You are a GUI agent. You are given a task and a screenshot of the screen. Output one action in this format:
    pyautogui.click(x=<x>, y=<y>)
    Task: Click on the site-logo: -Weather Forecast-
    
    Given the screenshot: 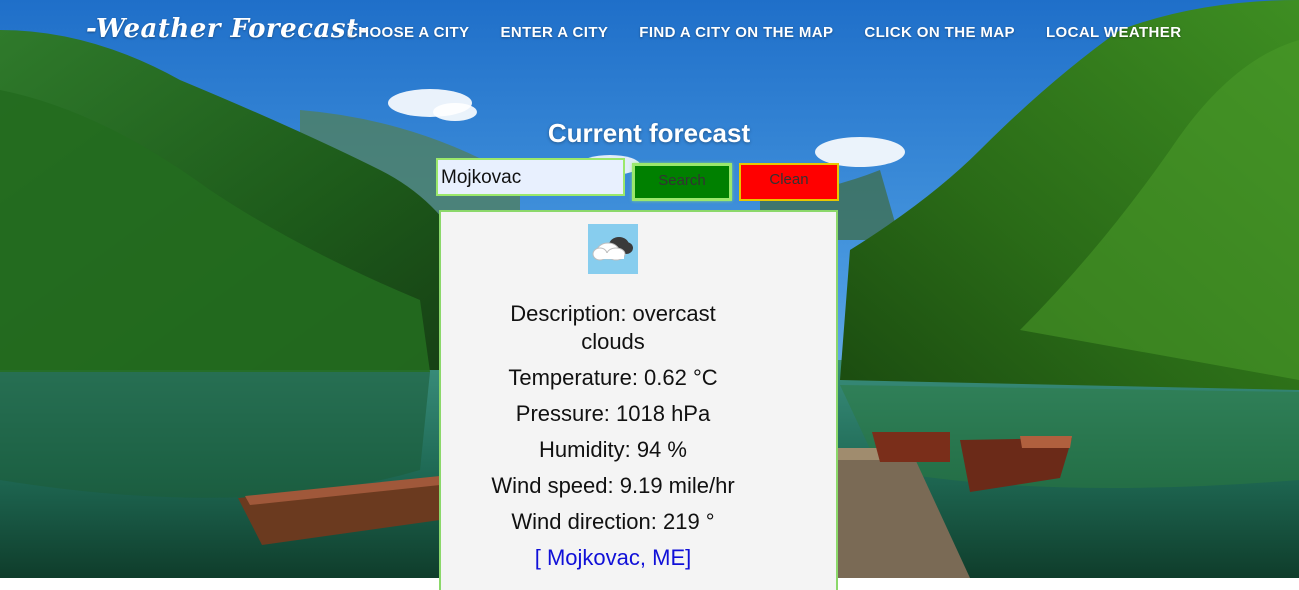 What is the action you would take?
    pyautogui.click(x=228, y=29)
    